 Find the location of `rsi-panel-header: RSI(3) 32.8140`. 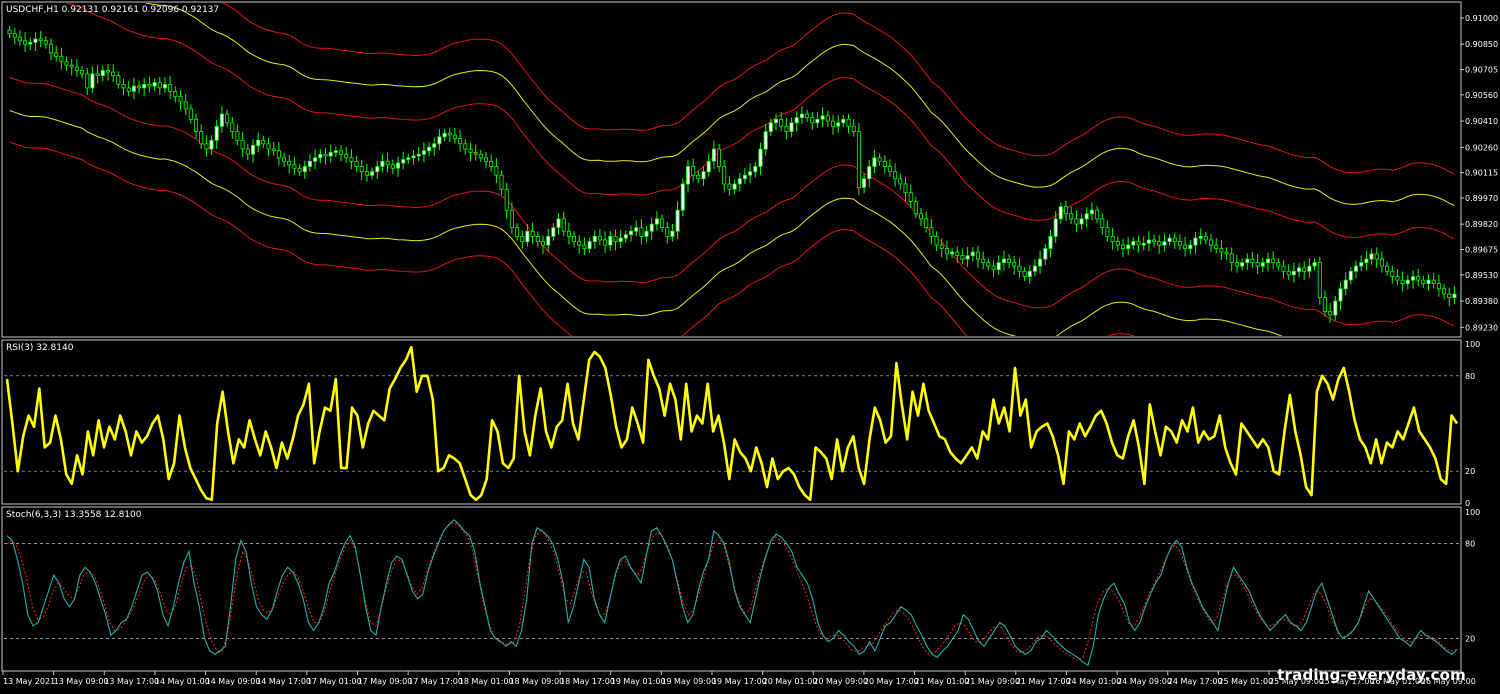

rsi-panel-header: RSI(3) 32.8140 is located at coordinates (40, 348).